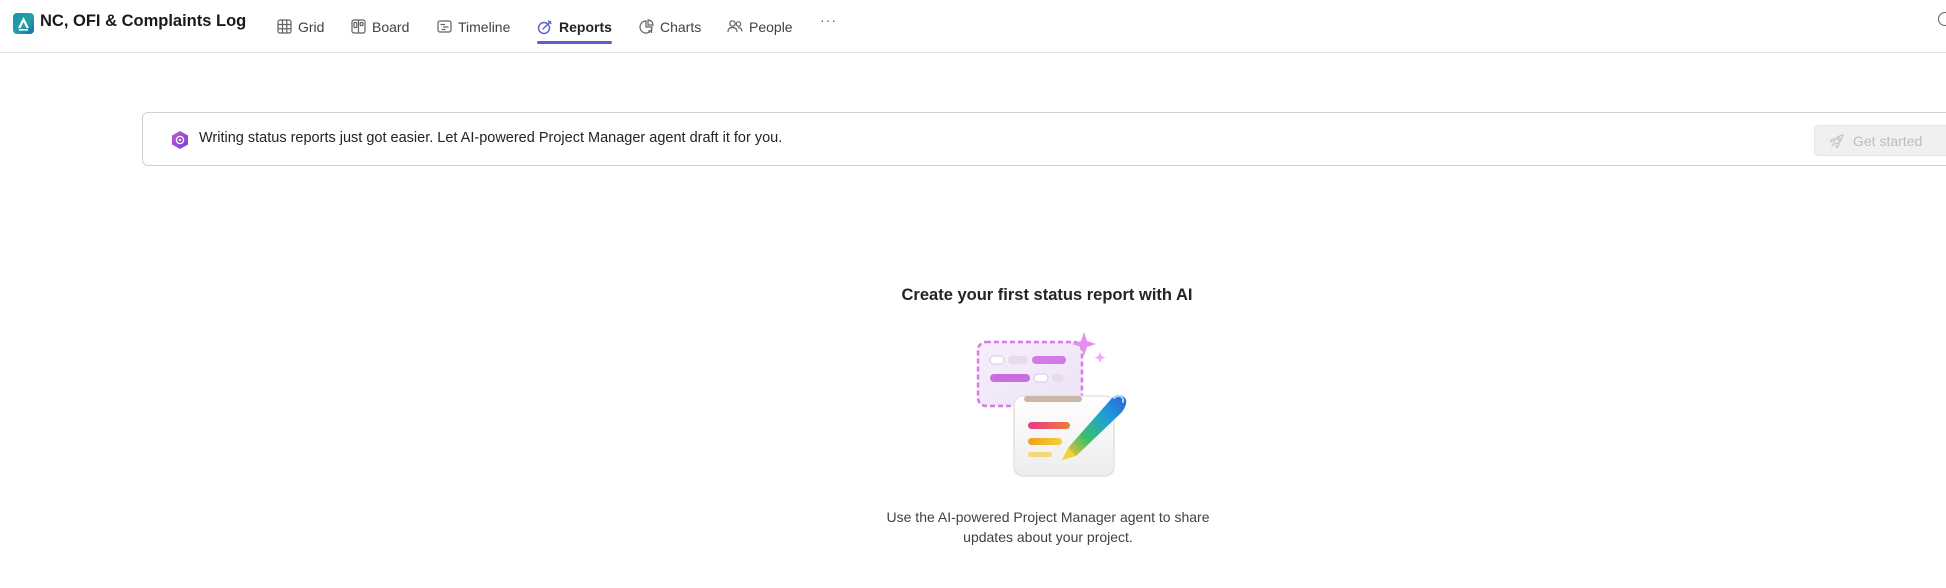 The width and height of the screenshot is (1946, 588). I want to click on reports-icon, so click(545, 27).